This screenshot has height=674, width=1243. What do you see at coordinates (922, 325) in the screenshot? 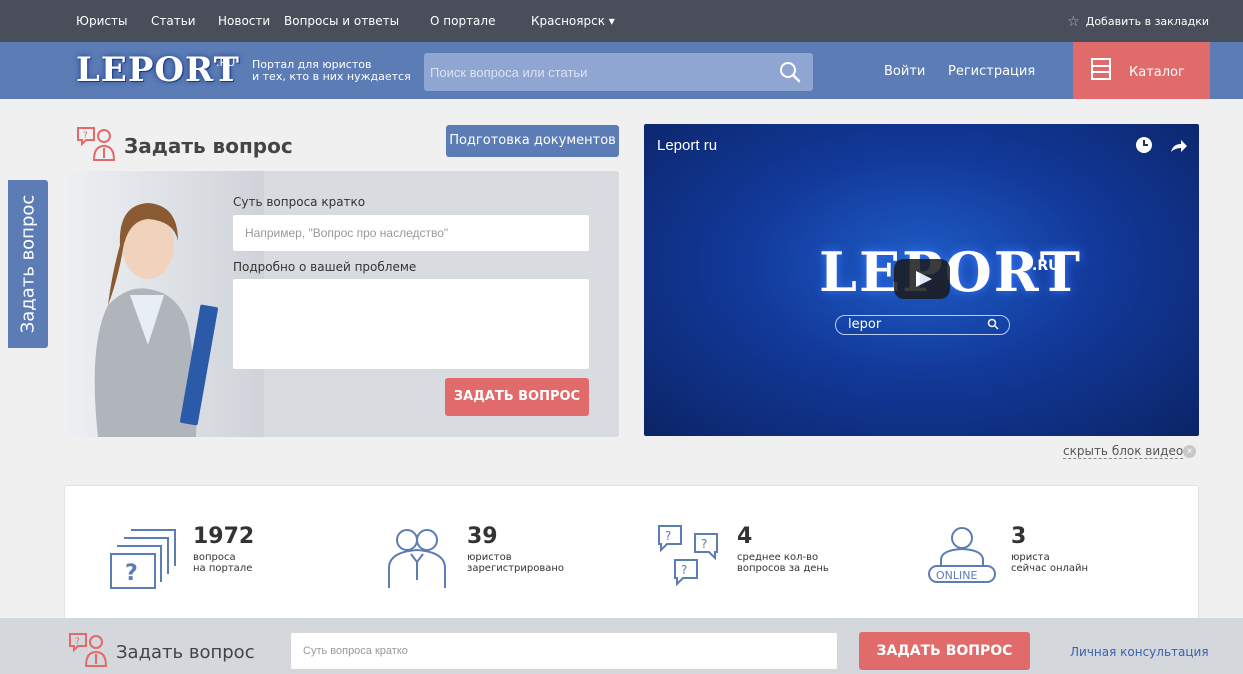
I see `video-search-graphic: lepor` at bounding box center [922, 325].